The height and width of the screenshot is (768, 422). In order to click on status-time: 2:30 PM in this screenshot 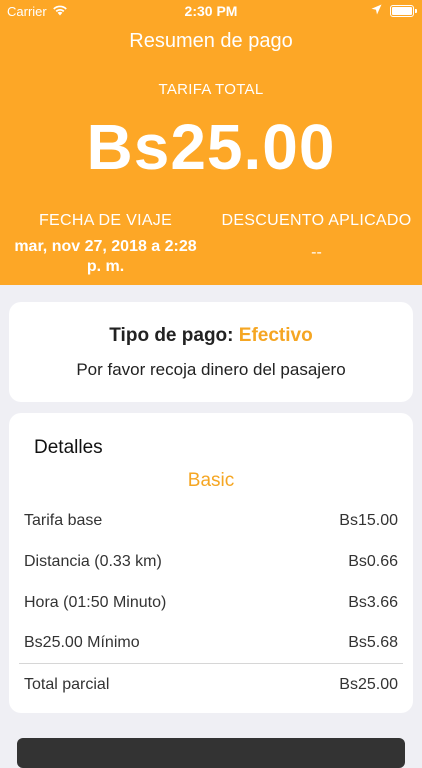, I will do `click(211, 11)`.